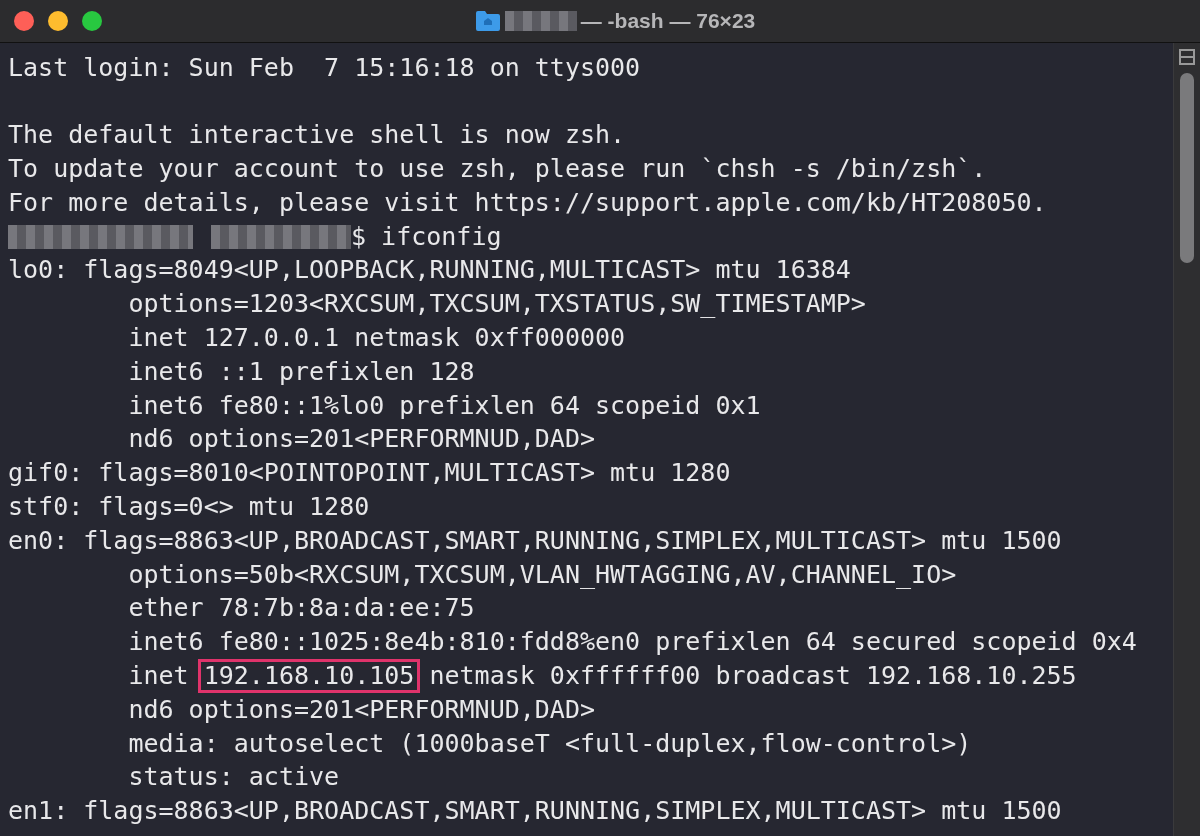  What do you see at coordinates (24, 20) in the screenshot?
I see `close-button` at bounding box center [24, 20].